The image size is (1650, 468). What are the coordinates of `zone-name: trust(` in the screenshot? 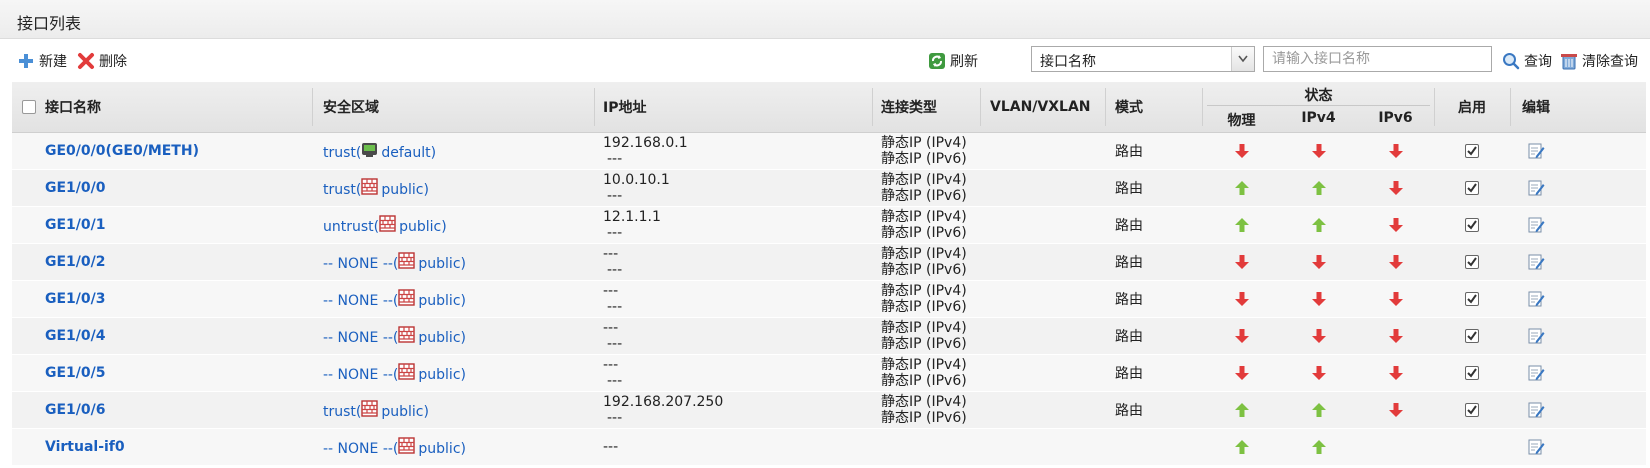 It's located at (342, 412).